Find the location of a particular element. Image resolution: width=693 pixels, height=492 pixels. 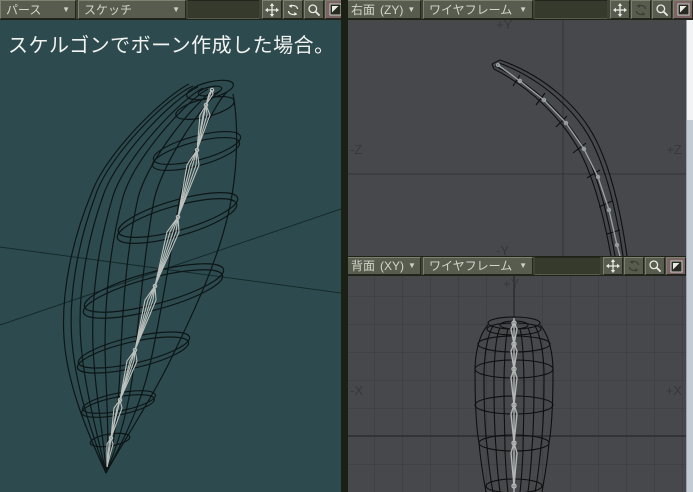

view-mode-dropdown-right: 右面 (ZY) ▼ is located at coordinates (383, 9).